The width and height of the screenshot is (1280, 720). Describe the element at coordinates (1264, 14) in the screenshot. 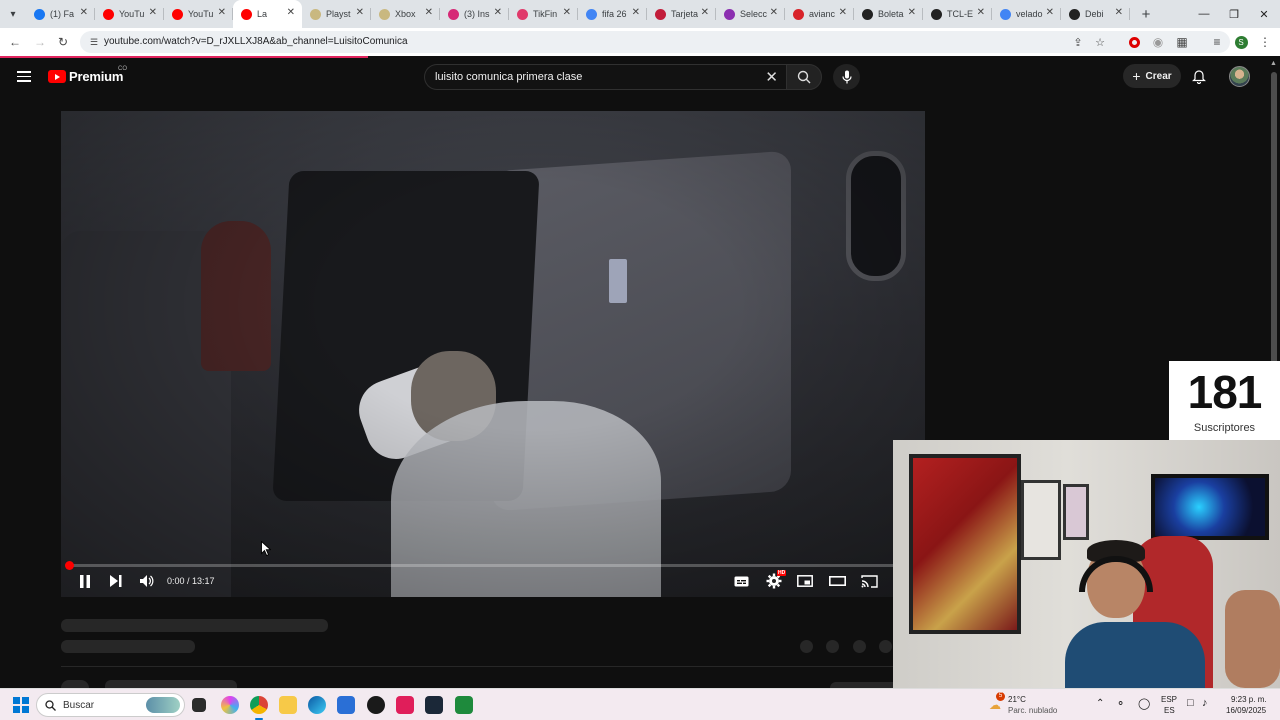

I see `close-window-icon: ✕` at that location.